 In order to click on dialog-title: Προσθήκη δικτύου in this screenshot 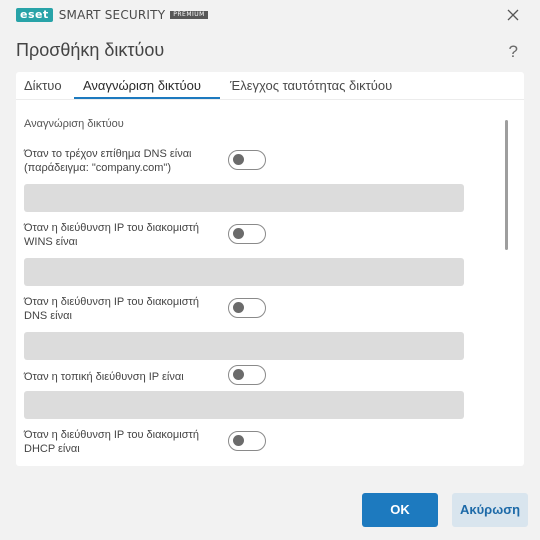, I will do `click(90, 50)`.